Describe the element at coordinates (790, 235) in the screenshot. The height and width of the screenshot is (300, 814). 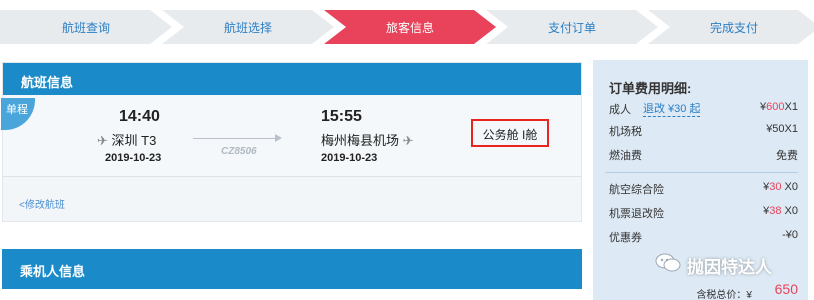
I see `coupon-value: -¥0` at that location.